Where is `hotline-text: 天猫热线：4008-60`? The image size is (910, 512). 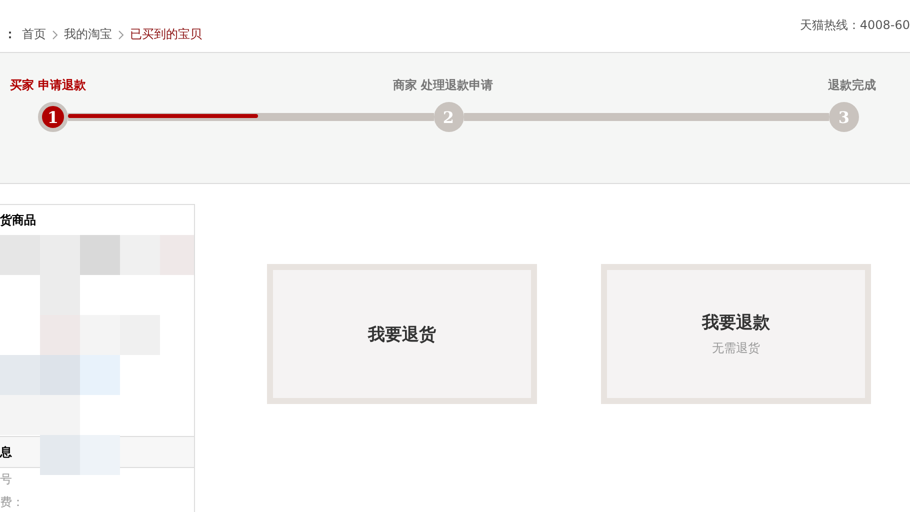
hotline-text: 天猫热线：4008-60 is located at coordinates (855, 25).